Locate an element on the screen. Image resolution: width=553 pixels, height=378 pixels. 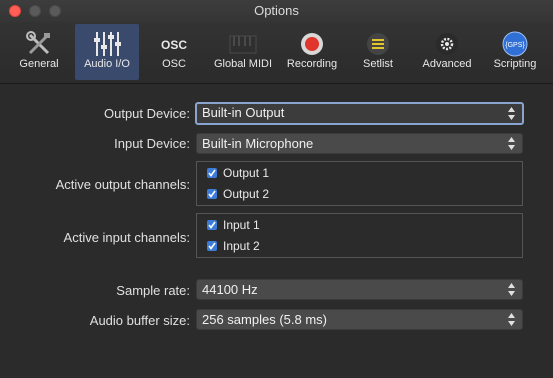
tab-general-label: General is located at coordinates (39, 64).